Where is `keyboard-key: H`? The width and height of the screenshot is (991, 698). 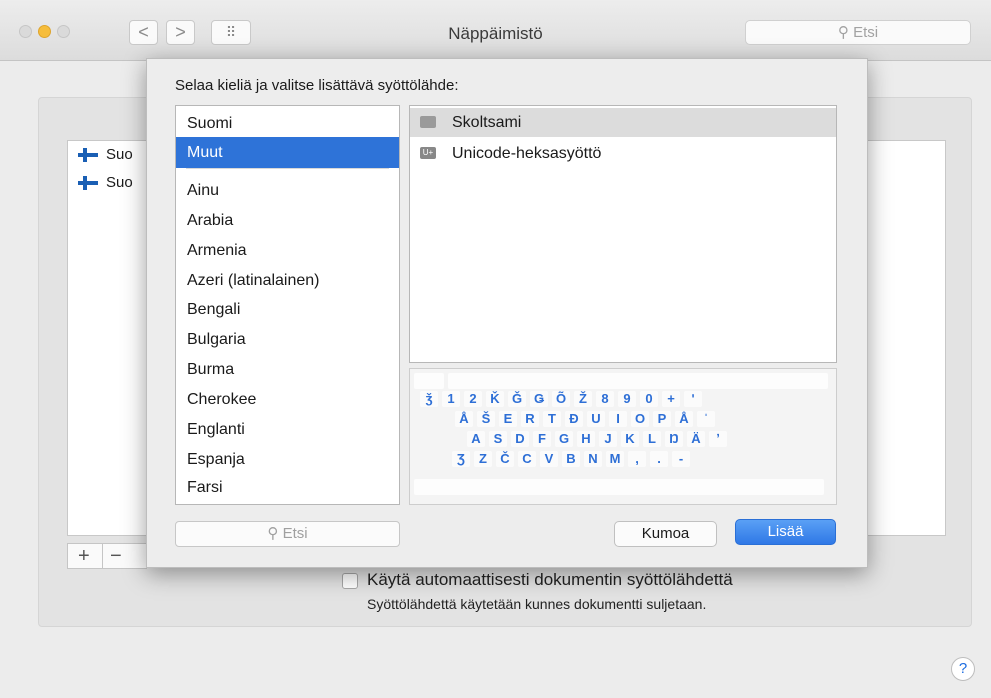
keyboard-key: H is located at coordinates (586, 439).